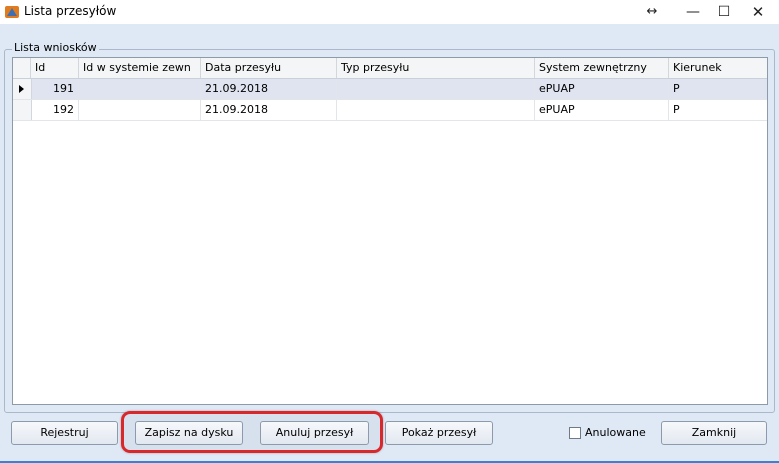 The width and height of the screenshot is (779, 463). I want to click on column-header-type: Typ przesyłu, so click(436, 68).